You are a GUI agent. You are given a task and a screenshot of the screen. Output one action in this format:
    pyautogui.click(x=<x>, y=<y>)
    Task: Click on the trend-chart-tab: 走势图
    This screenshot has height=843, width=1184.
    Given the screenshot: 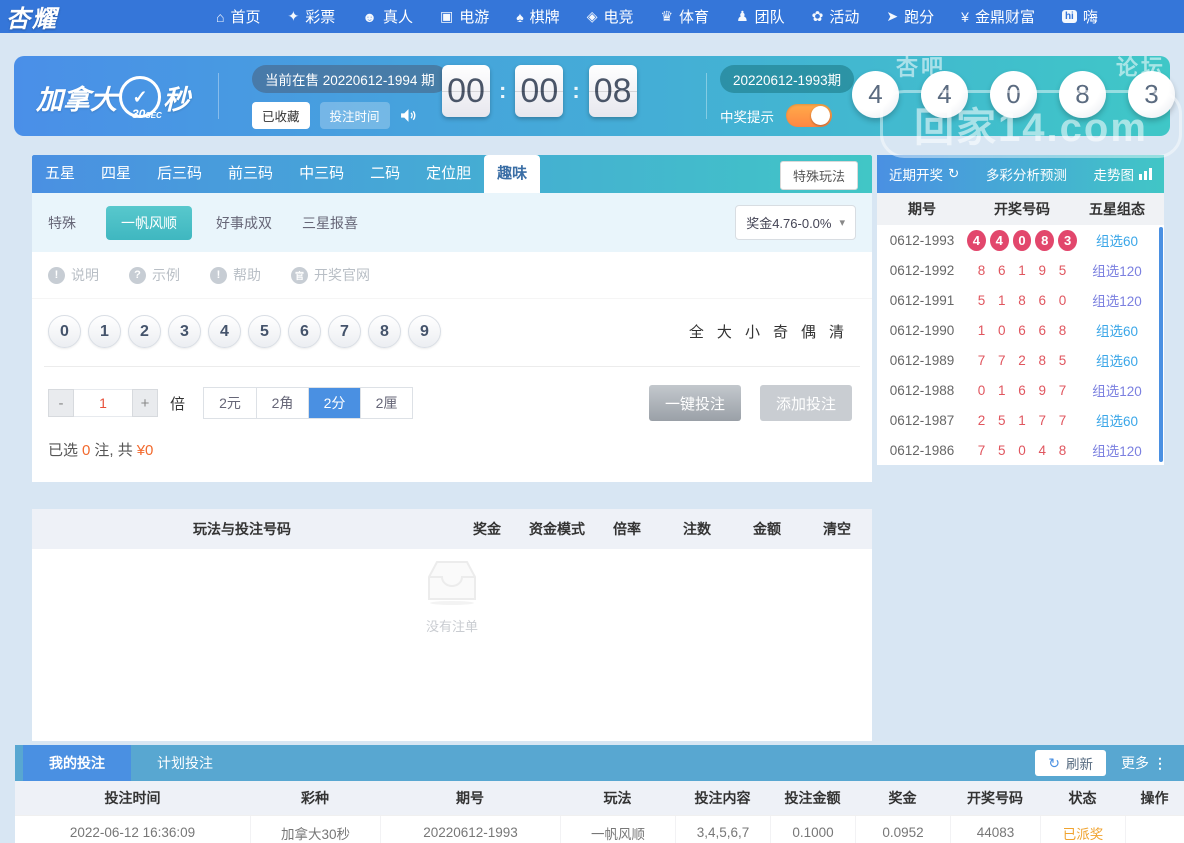 What is the action you would take?
    pyautogui.click(x=1123, y=174)
    